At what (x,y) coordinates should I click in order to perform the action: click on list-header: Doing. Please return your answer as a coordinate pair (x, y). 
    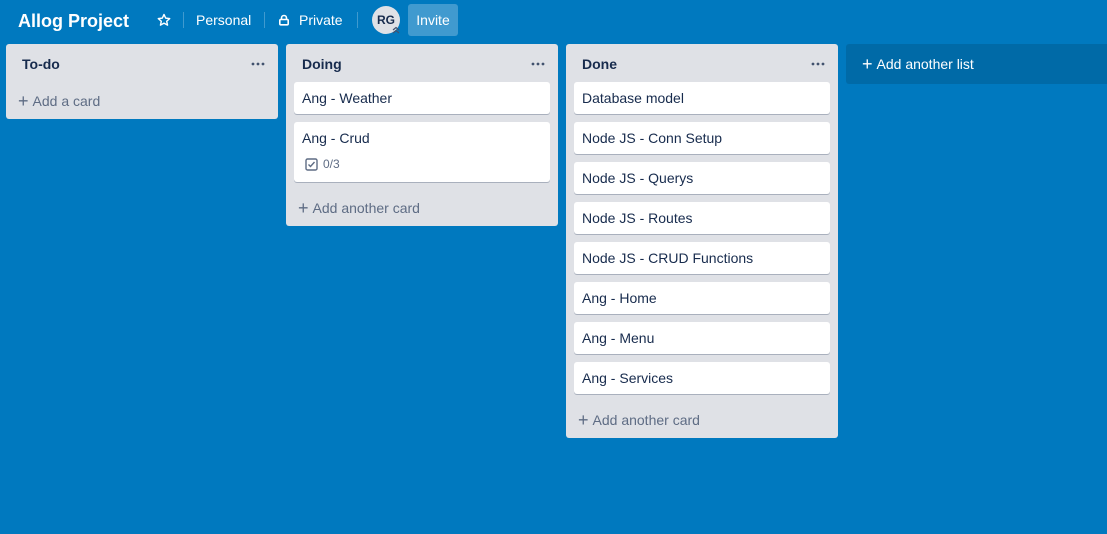
    Looking at the image, I should click on (422, 63).